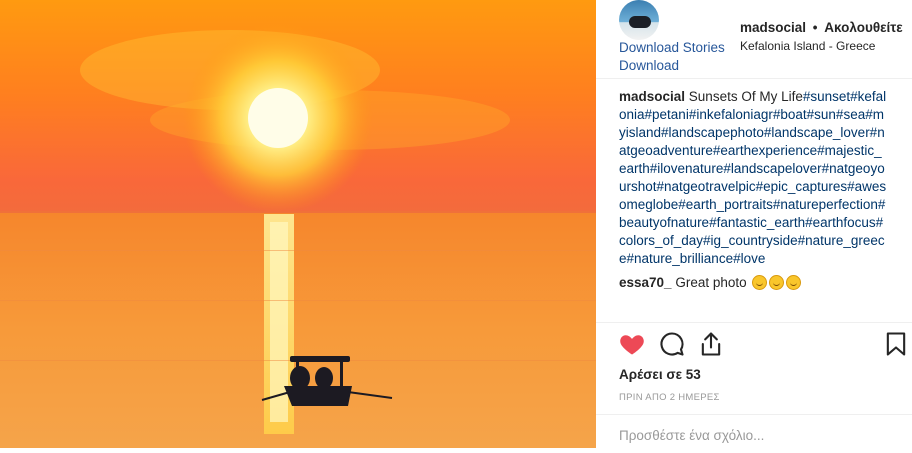  I want to click on avatar, so click(639, 20).